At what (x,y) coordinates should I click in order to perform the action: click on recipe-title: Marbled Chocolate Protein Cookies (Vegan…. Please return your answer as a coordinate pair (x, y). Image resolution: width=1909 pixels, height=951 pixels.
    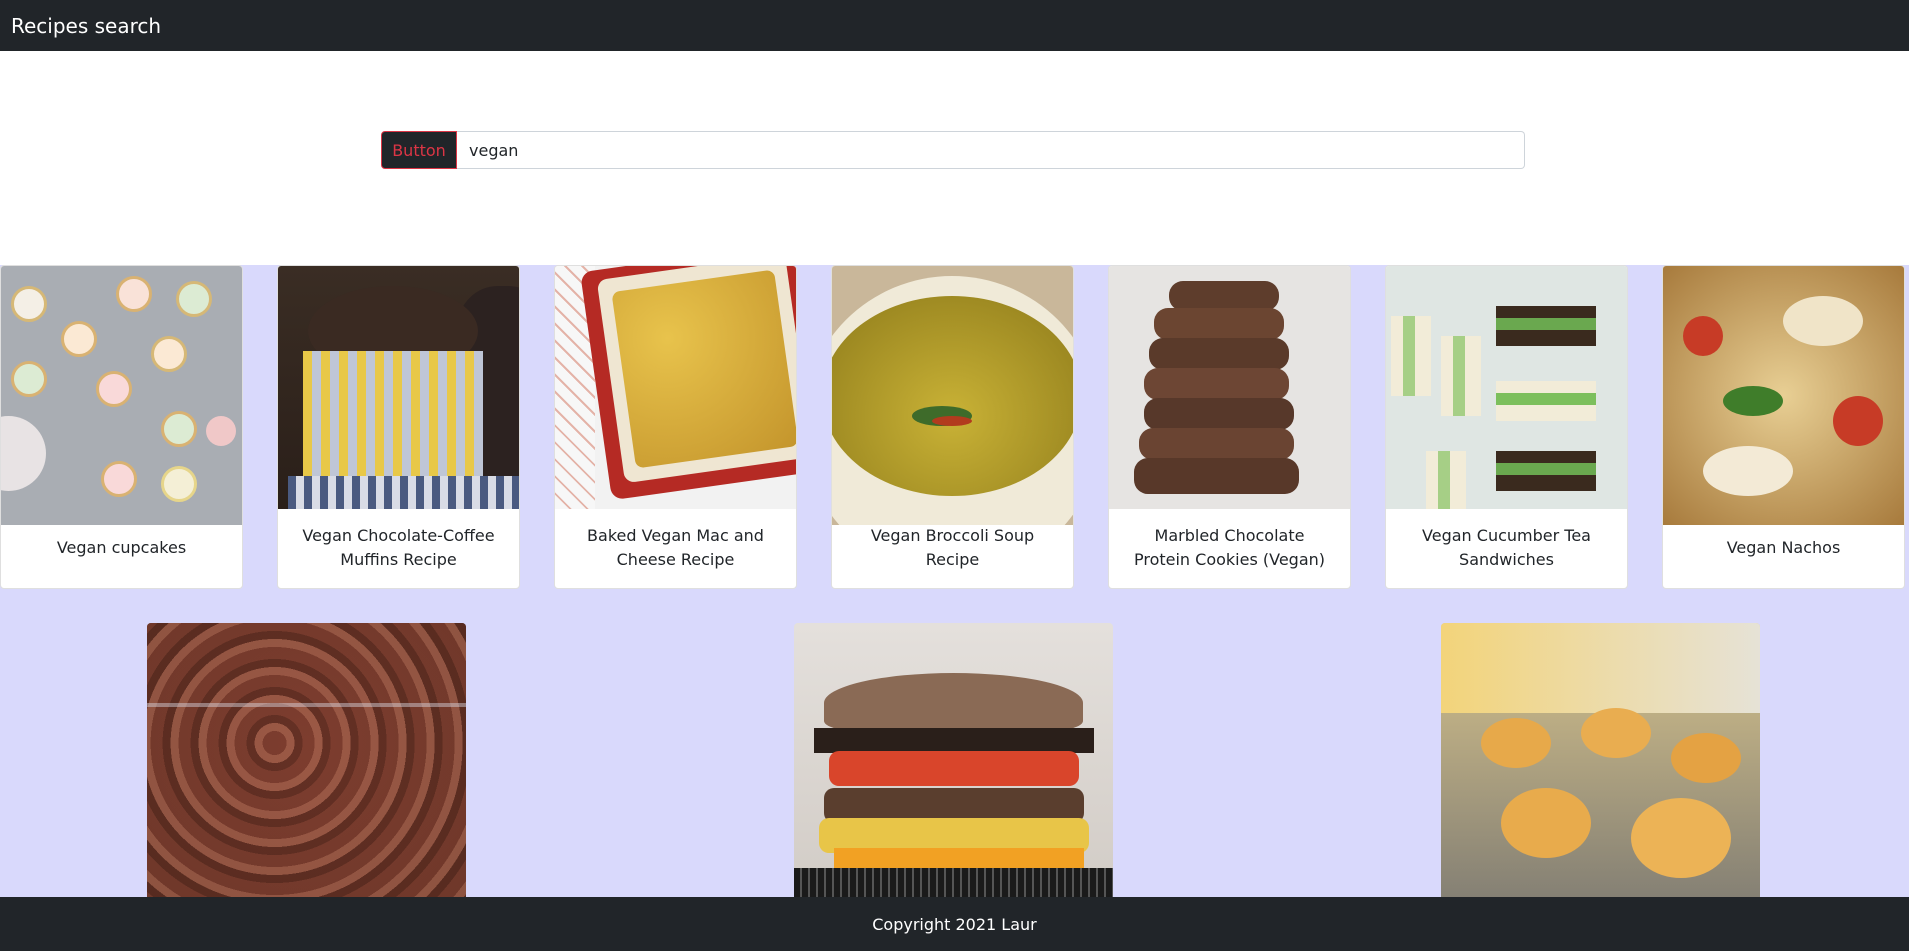
    Looking at the image, I should click on (1229, 547).